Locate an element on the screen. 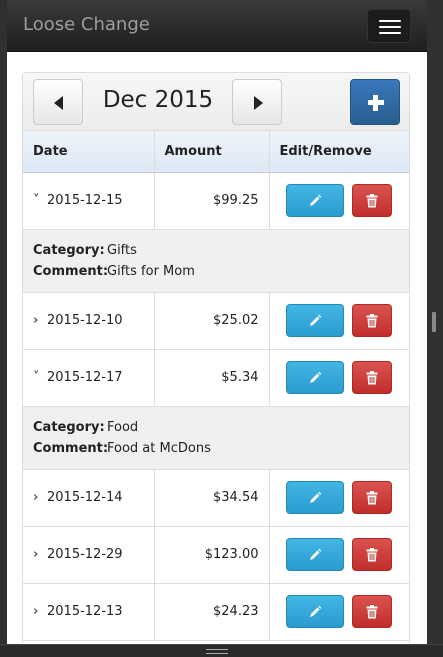 The width and height of the screenshot is (443, 657). table-header-row: Date Amount Edit/Remove is located at coordinates (216, 152).